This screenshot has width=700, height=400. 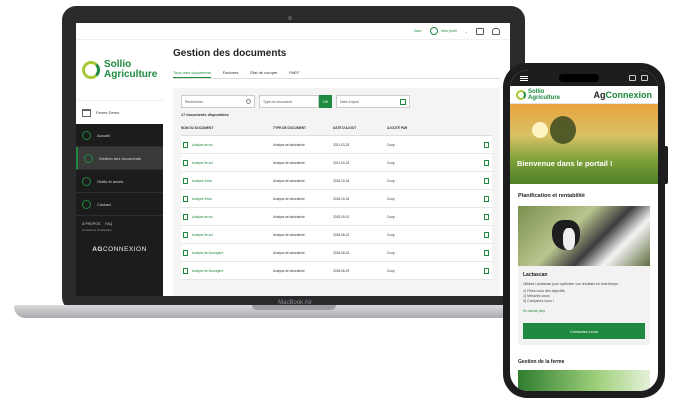 I want to click on col-name: NOM DU DOCUMENT, so click(x=227, y=128).